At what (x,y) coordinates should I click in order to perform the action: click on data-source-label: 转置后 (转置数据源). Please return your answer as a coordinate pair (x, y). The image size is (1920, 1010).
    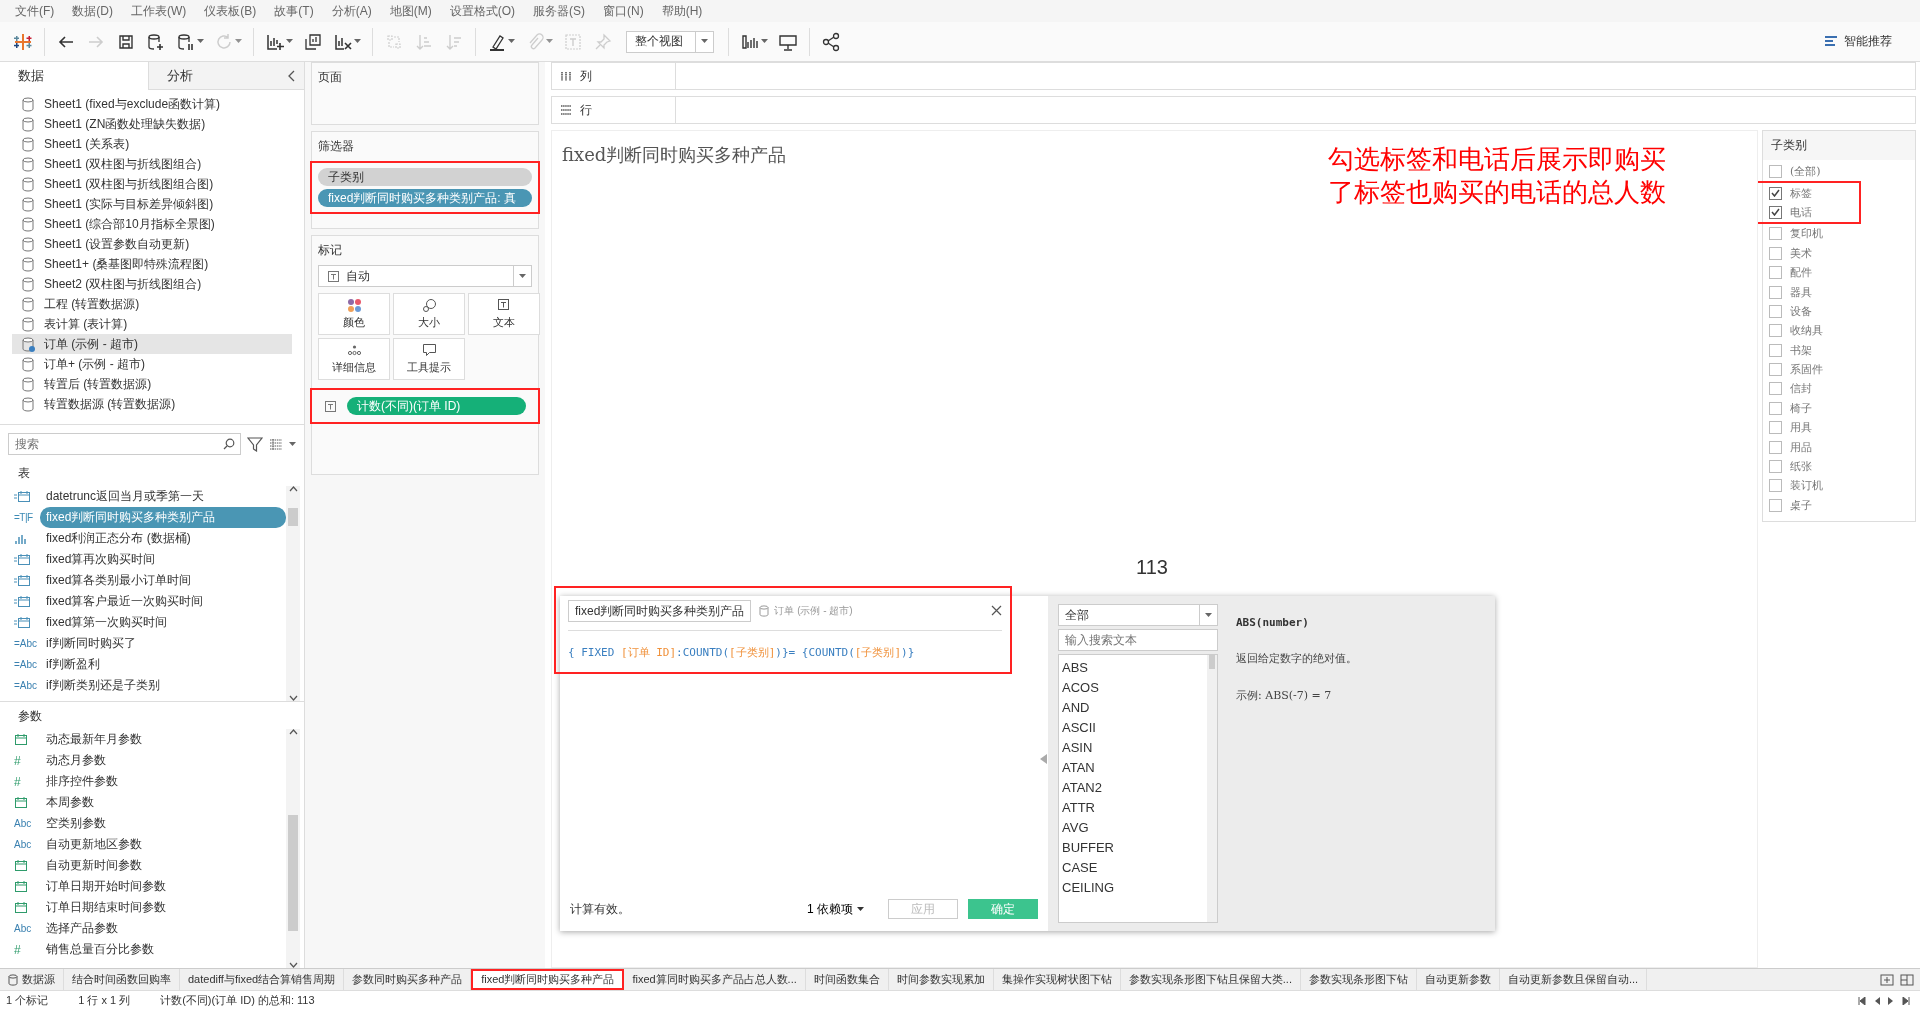
    Looking at the image, I should click on (98, 384).